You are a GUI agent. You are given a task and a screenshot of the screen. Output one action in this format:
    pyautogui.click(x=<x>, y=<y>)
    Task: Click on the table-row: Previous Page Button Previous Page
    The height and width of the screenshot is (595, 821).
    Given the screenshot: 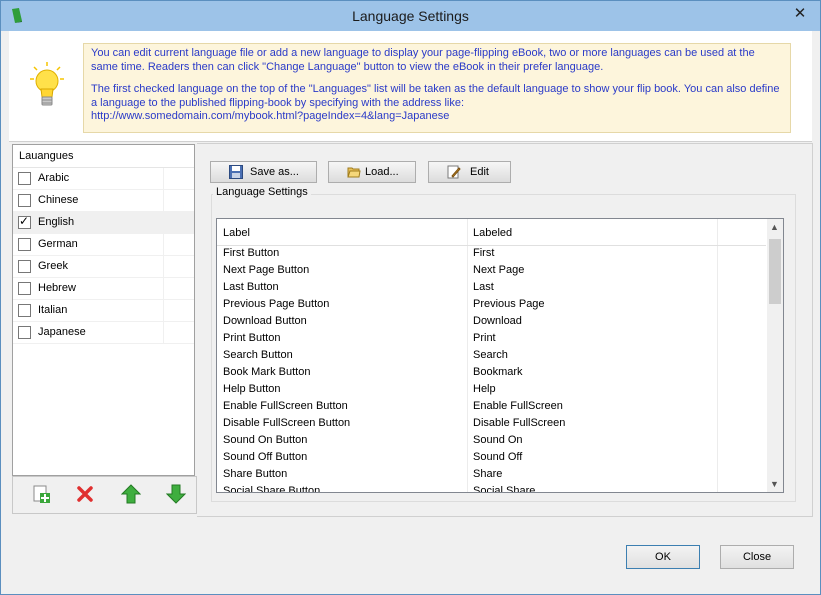 What is the action you would take?
    pyautogui.click(x=491, y=304)
    